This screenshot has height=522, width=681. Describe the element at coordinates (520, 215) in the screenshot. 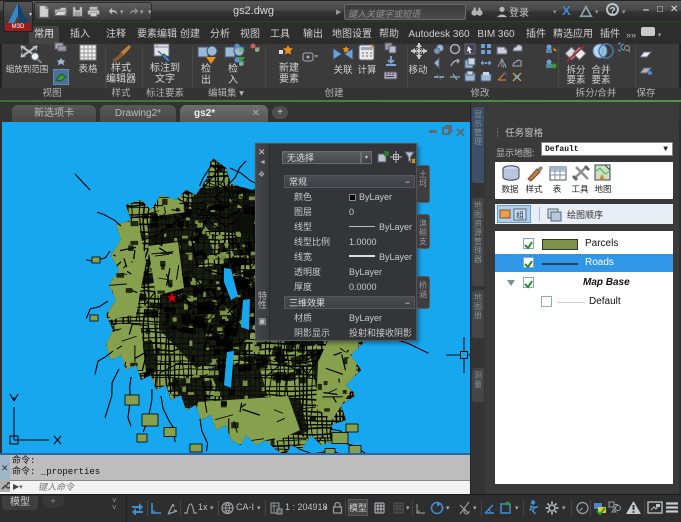

I see `svg-text: 组` at that location.